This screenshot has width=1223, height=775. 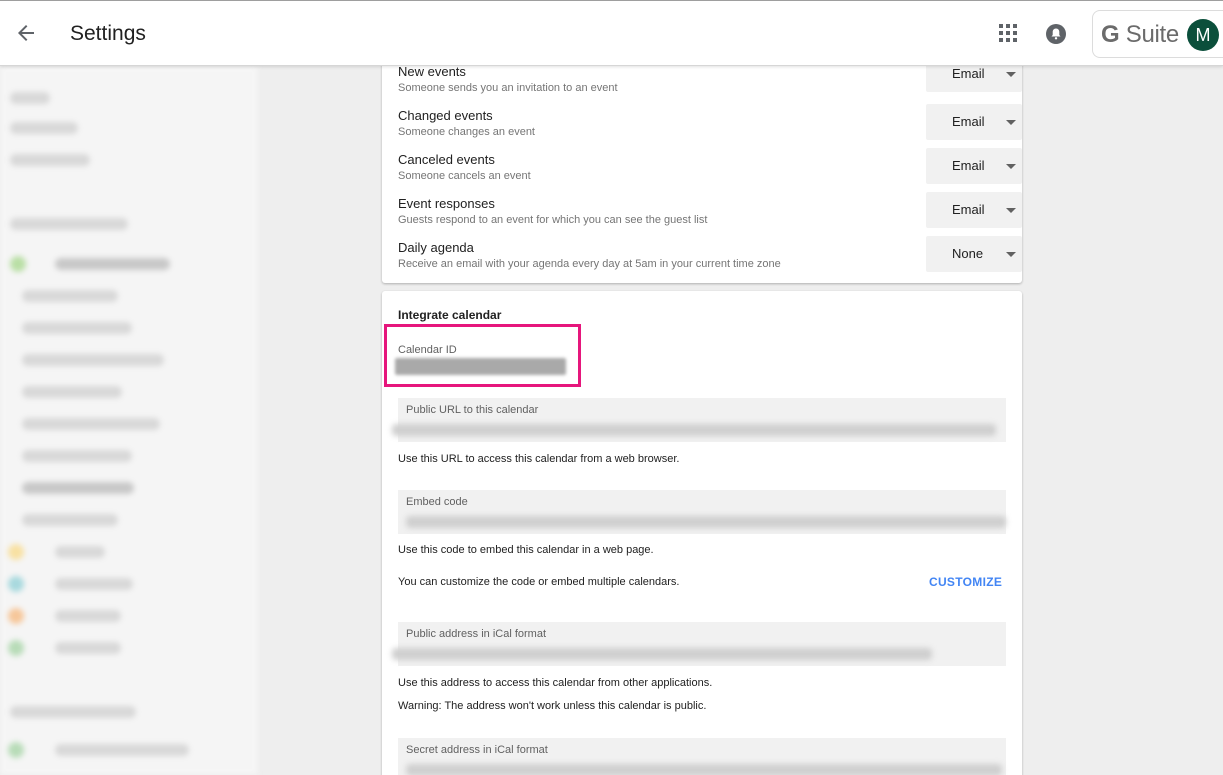 I want to click on notification-title: Canceled events, so click(x=446, y=159).